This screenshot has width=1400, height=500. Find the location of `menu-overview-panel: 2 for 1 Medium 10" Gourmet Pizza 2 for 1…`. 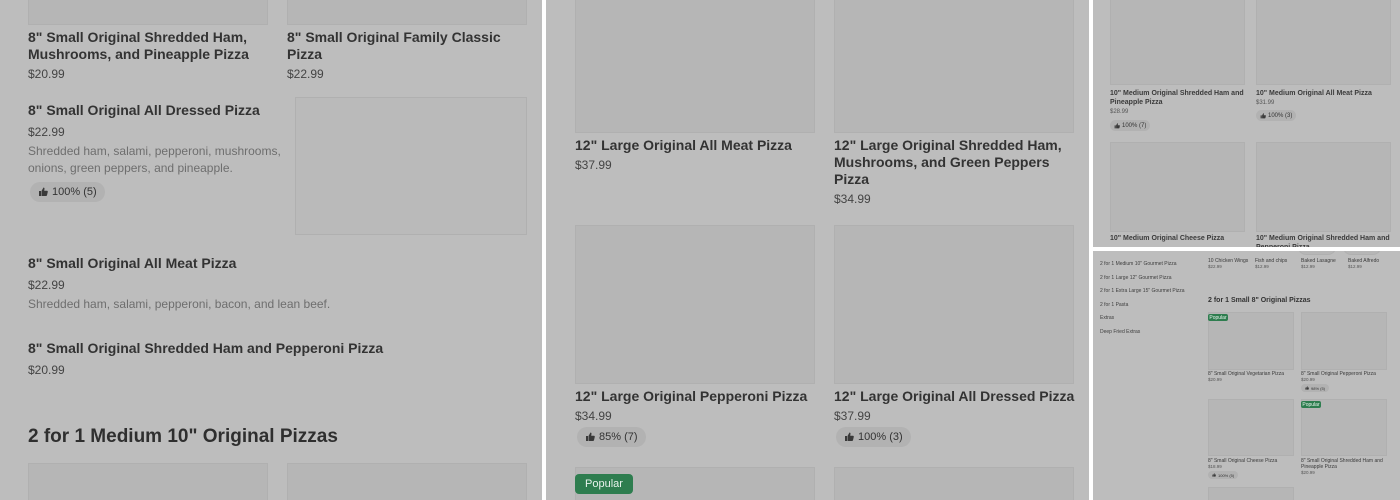

menu-overview-panel: 2 for 1 Medium 10" Gourmet Pizza 2 for 1… is located at coordinates (1246, 375).